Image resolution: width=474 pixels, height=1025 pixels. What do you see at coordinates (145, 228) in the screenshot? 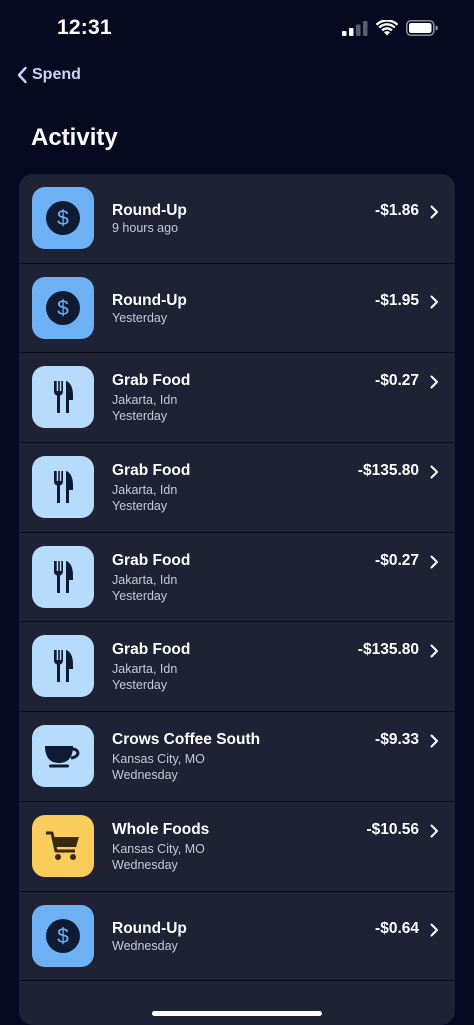
I see `transaction-time: 9 hours ago` at bounding box center [145, 228].